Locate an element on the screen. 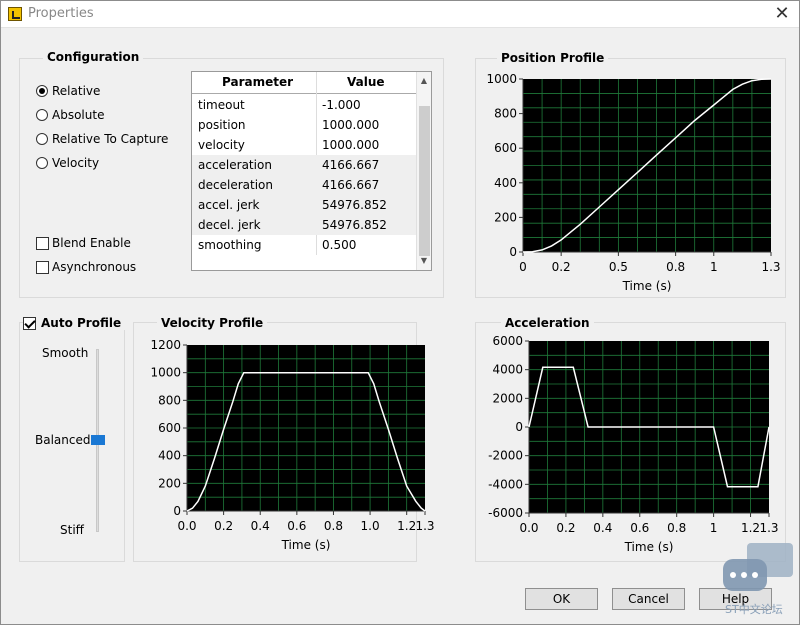 The width and height of the screenshot is (800, 625). param-value: -1.000 is located at coordinates (341, 105).